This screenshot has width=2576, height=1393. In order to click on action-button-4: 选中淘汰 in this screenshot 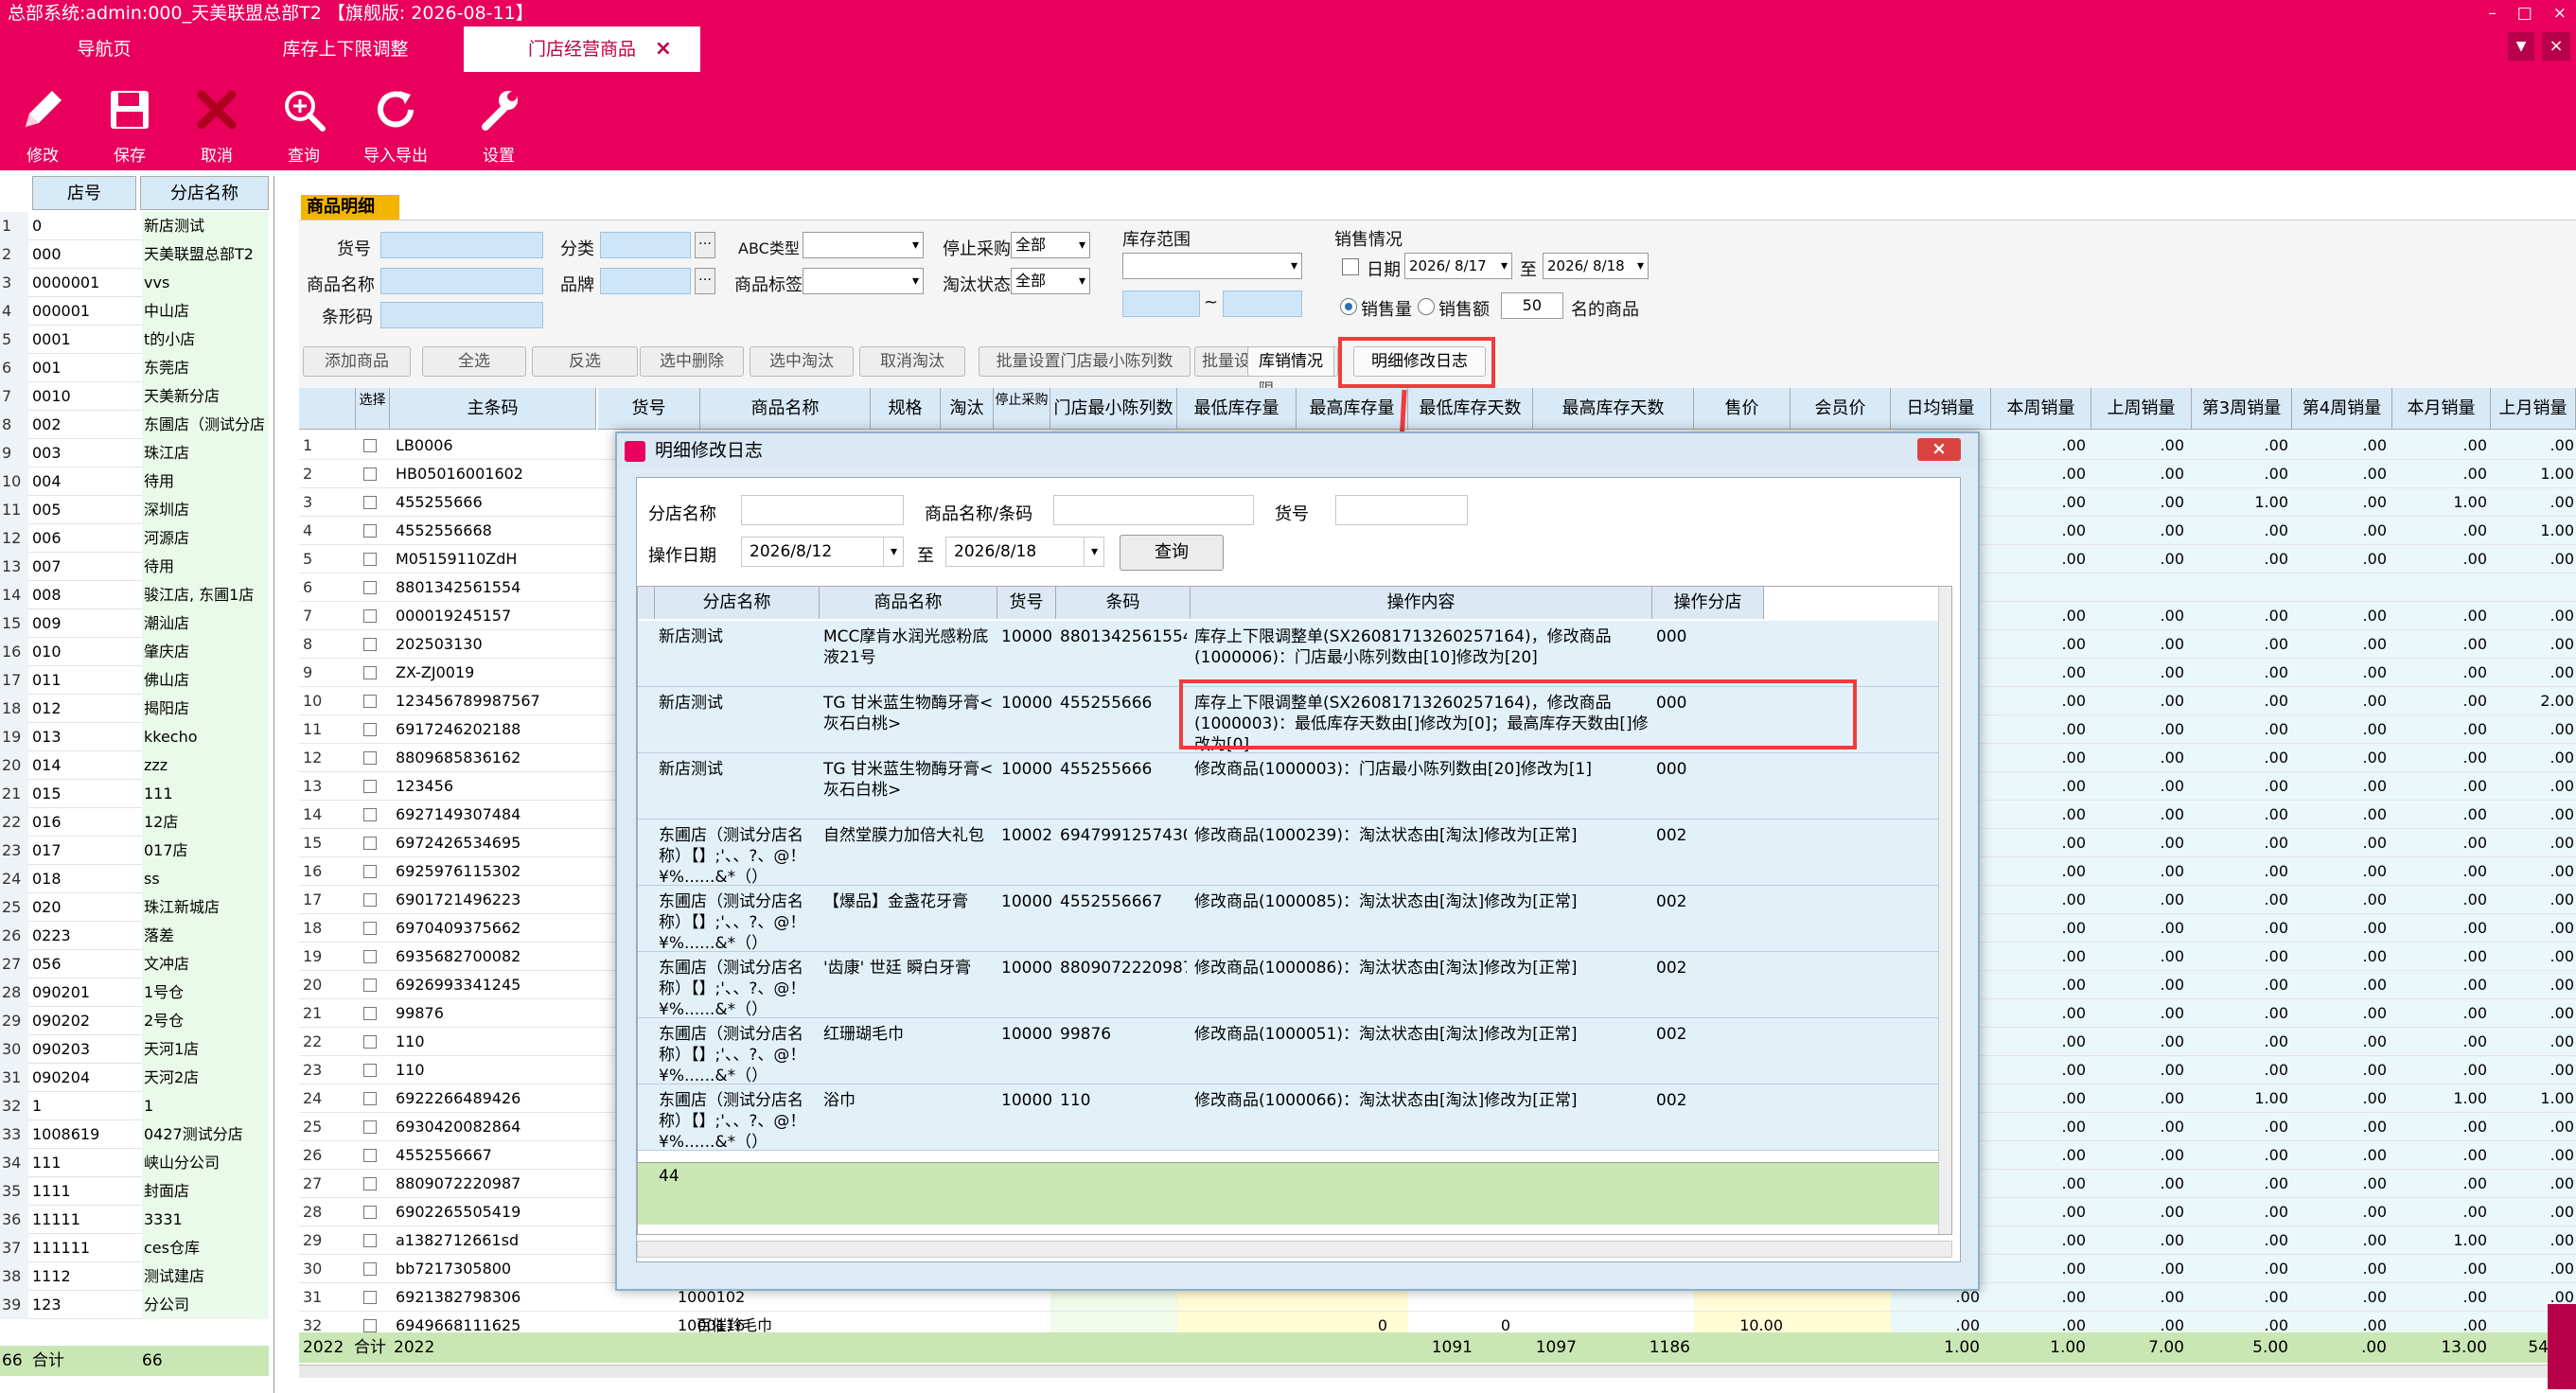, I will do `click(802, 361)`.